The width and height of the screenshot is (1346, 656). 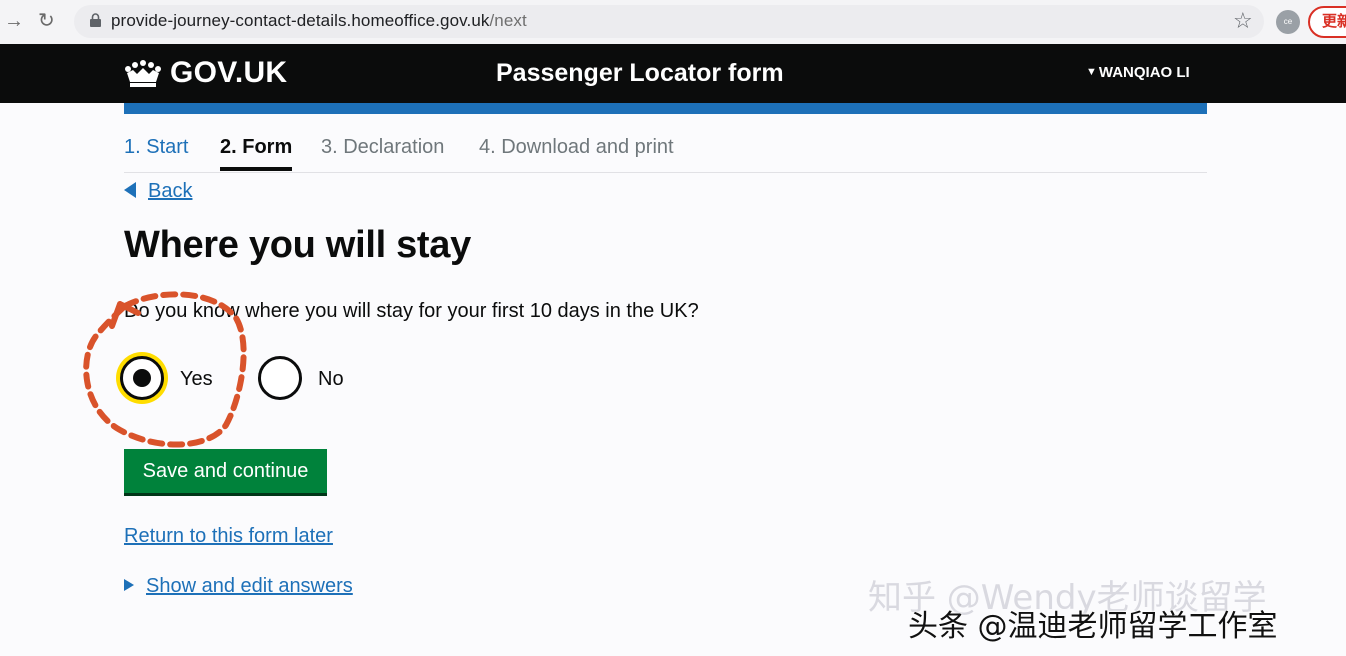 What do you see at coordinates (576, 147) in the screenshot?
I see `step-download-print: 4. Download and print` at bounding box center [576, 147].